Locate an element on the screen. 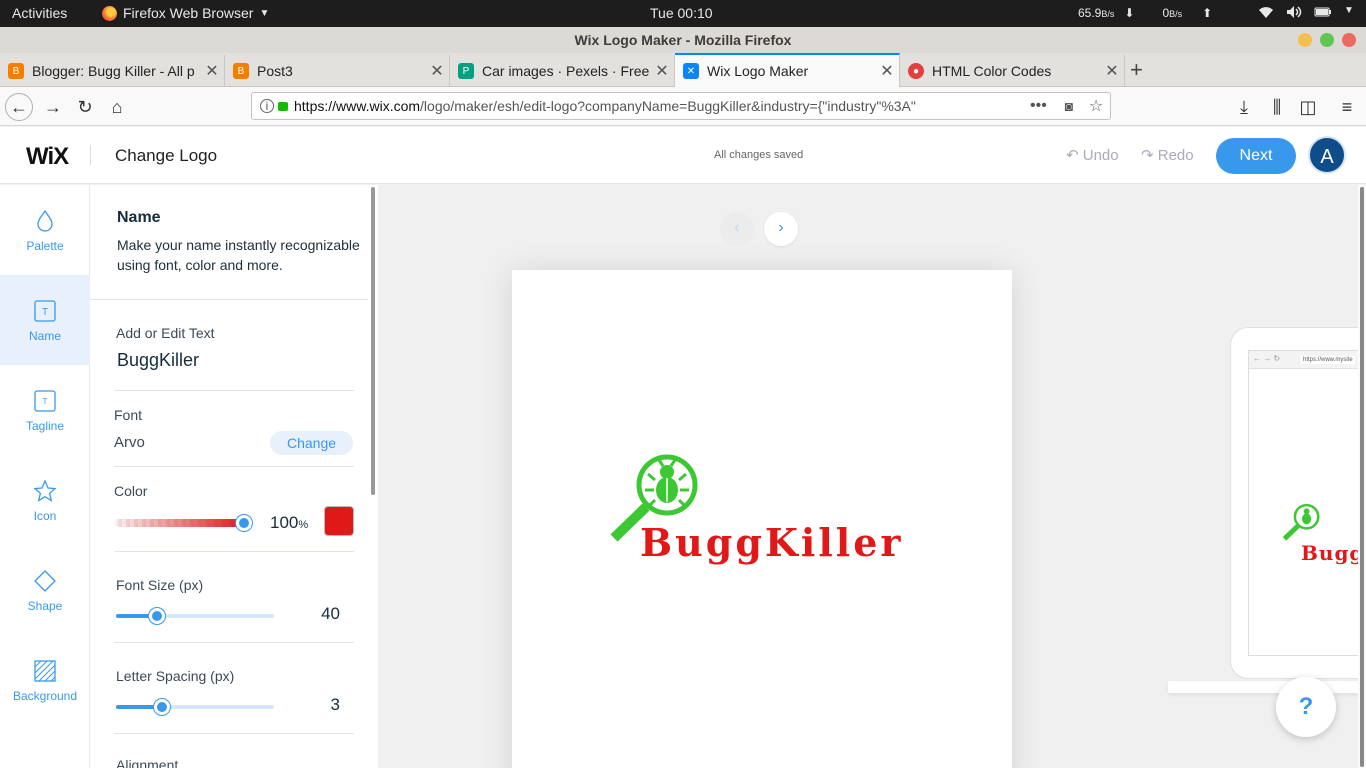 This screenshot has width=1366, height=768. sidebar-item-name: T Name is located at coordinates (45, 320).